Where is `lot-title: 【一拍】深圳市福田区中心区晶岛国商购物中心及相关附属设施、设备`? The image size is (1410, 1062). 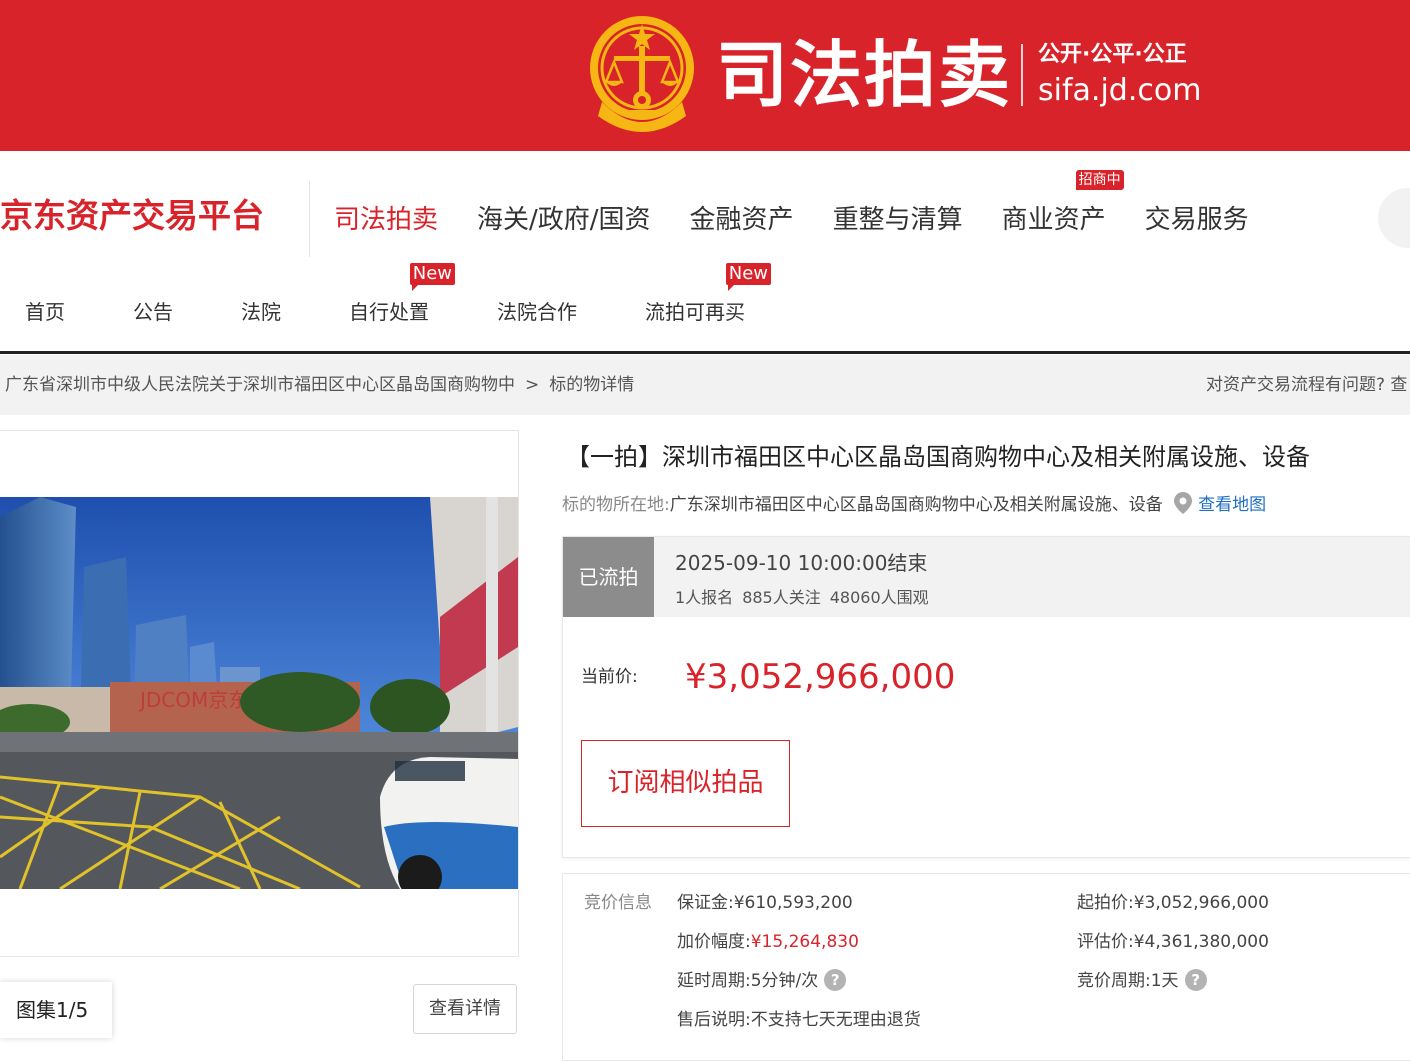 lot-title: 【一拍】深圳市福田区中心区晶岛国商购物中心及相关附属设施、设备 is located at coordinates (938, 457).